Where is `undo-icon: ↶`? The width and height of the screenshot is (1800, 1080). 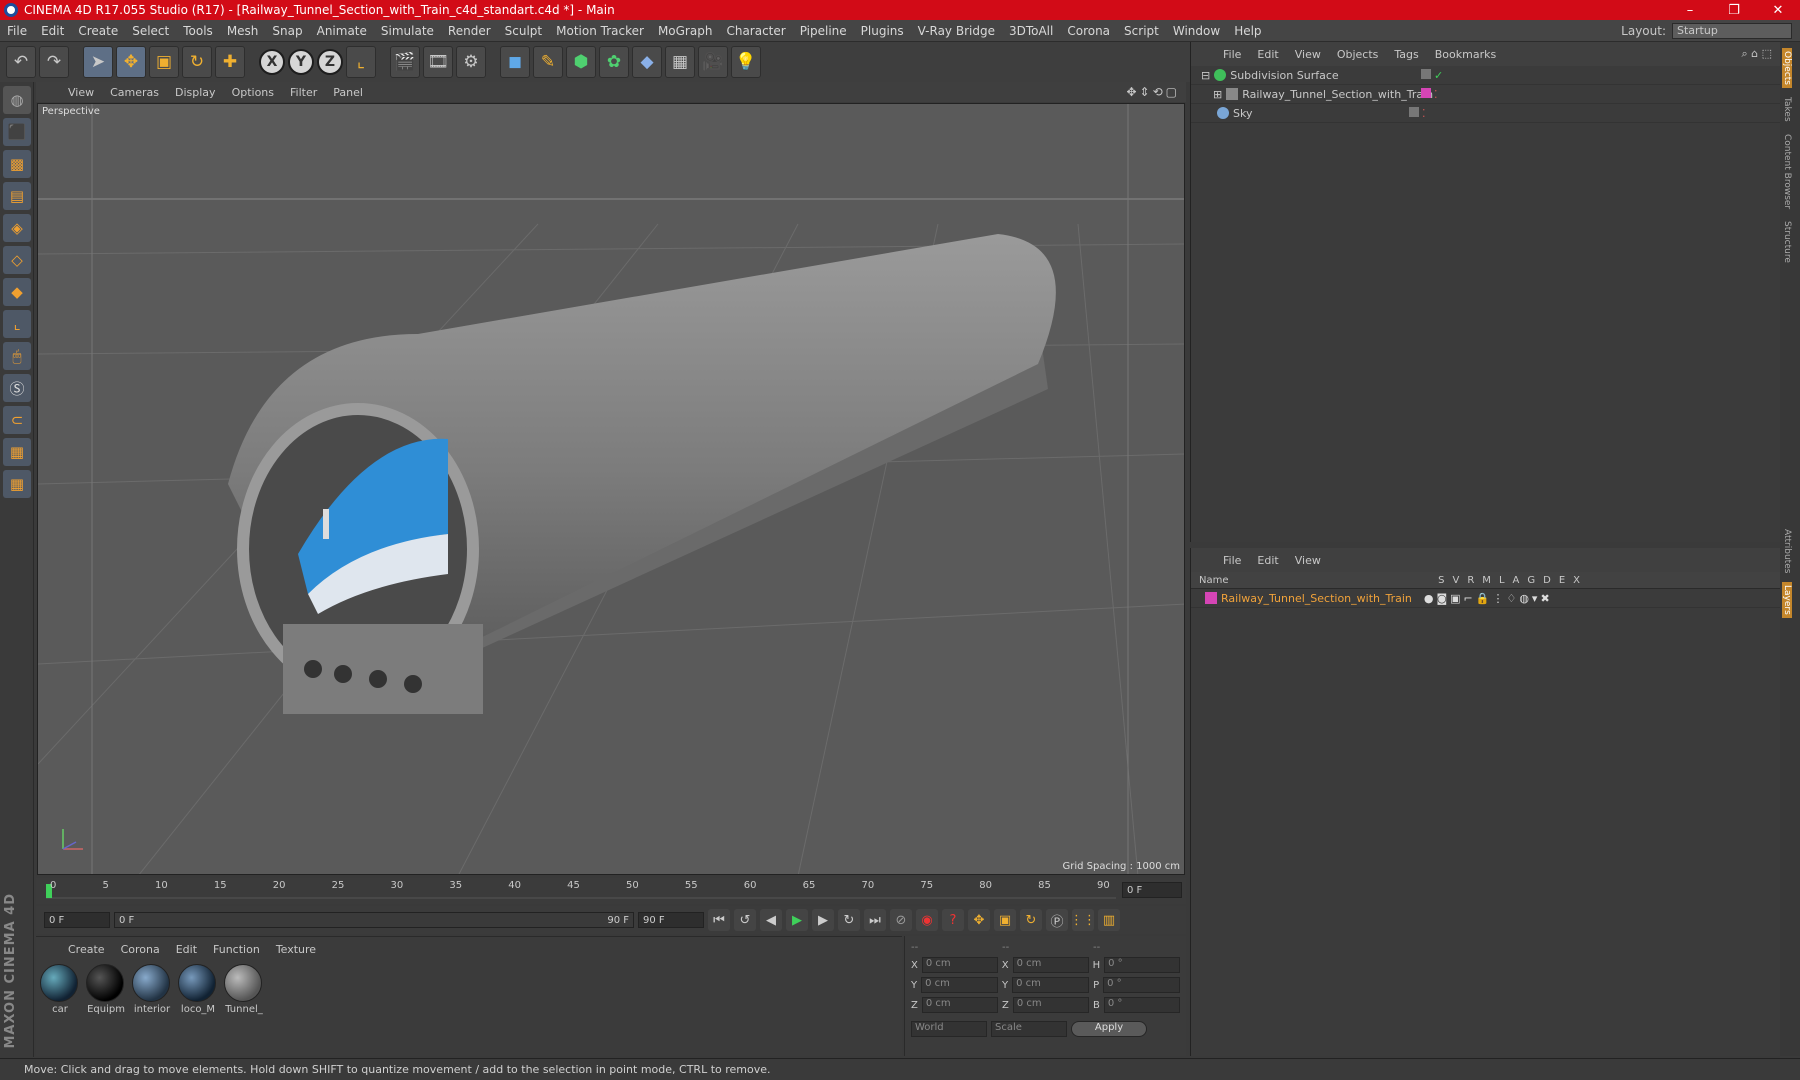
undo-icon: ↶ is located at coordinates (21, 62).